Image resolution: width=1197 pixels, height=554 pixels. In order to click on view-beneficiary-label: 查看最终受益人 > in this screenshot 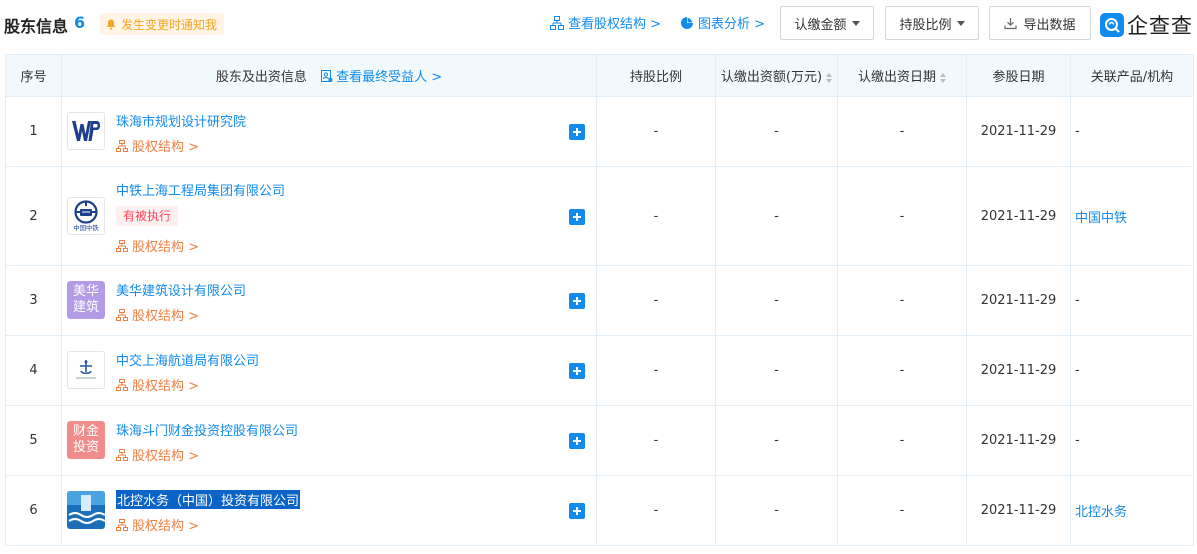, I will do `click(389, 77)`.